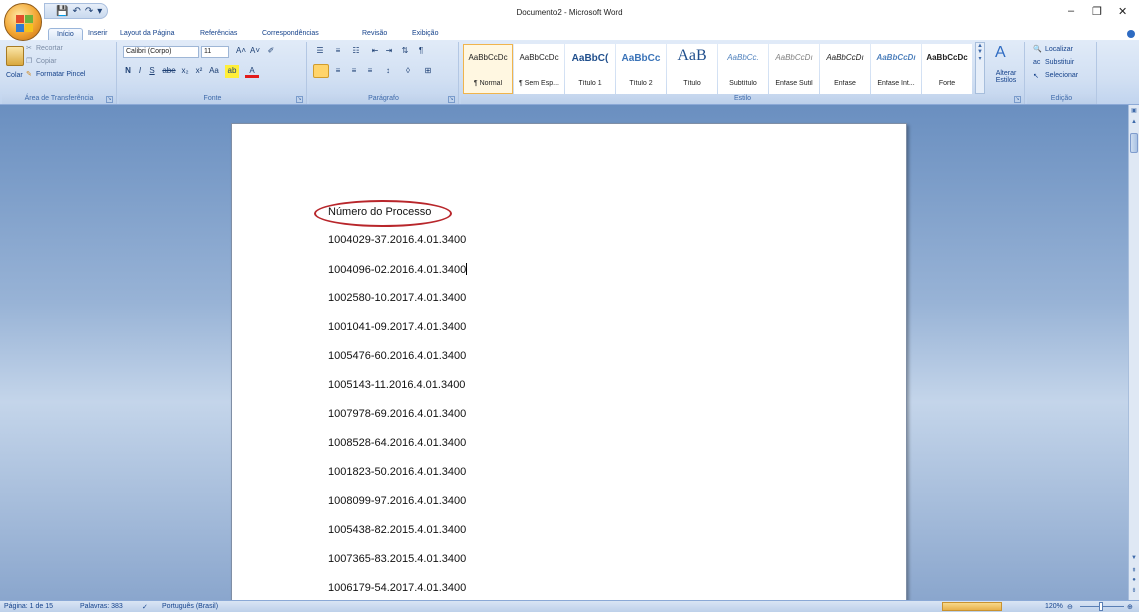 Image resolution: width=1139 pixels, height=612 pixels. I want to click on style-titulo-1: AaBbC( Título 1, so click(590, 69).